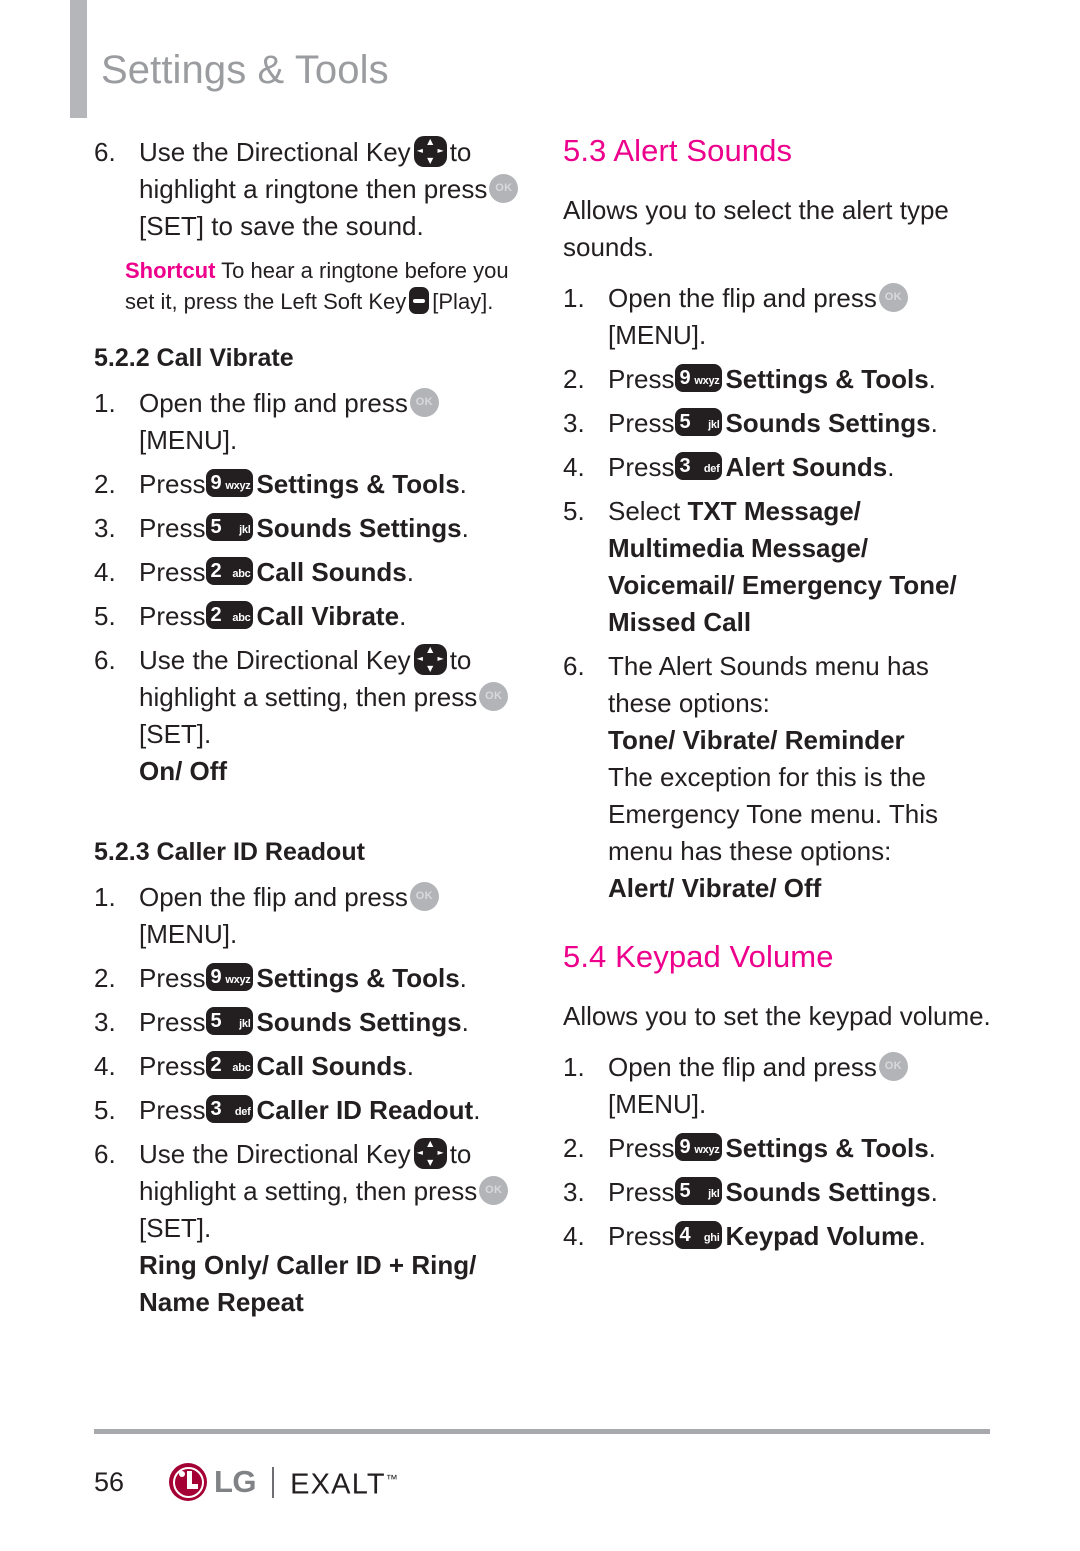 Image resolution: width=1080 pixels, height=1551 pixels. I want to click on left-soft-key-icon, so click(419, 300).